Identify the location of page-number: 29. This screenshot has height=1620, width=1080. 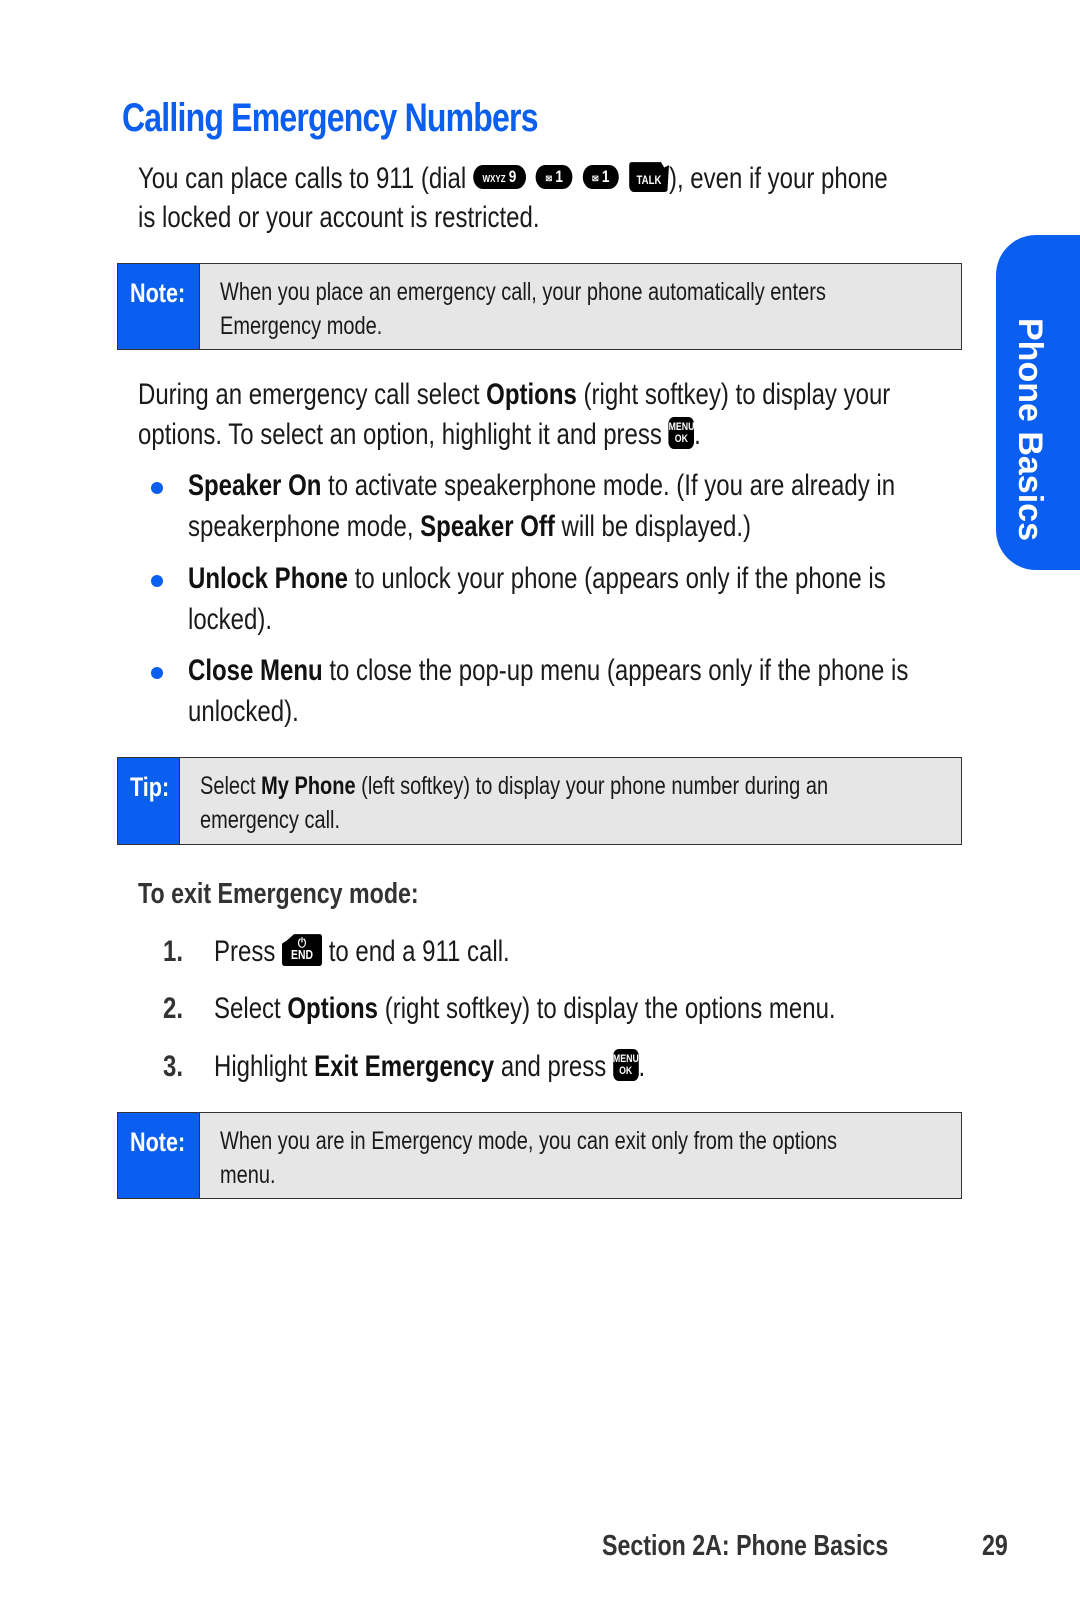
(995, 1546).